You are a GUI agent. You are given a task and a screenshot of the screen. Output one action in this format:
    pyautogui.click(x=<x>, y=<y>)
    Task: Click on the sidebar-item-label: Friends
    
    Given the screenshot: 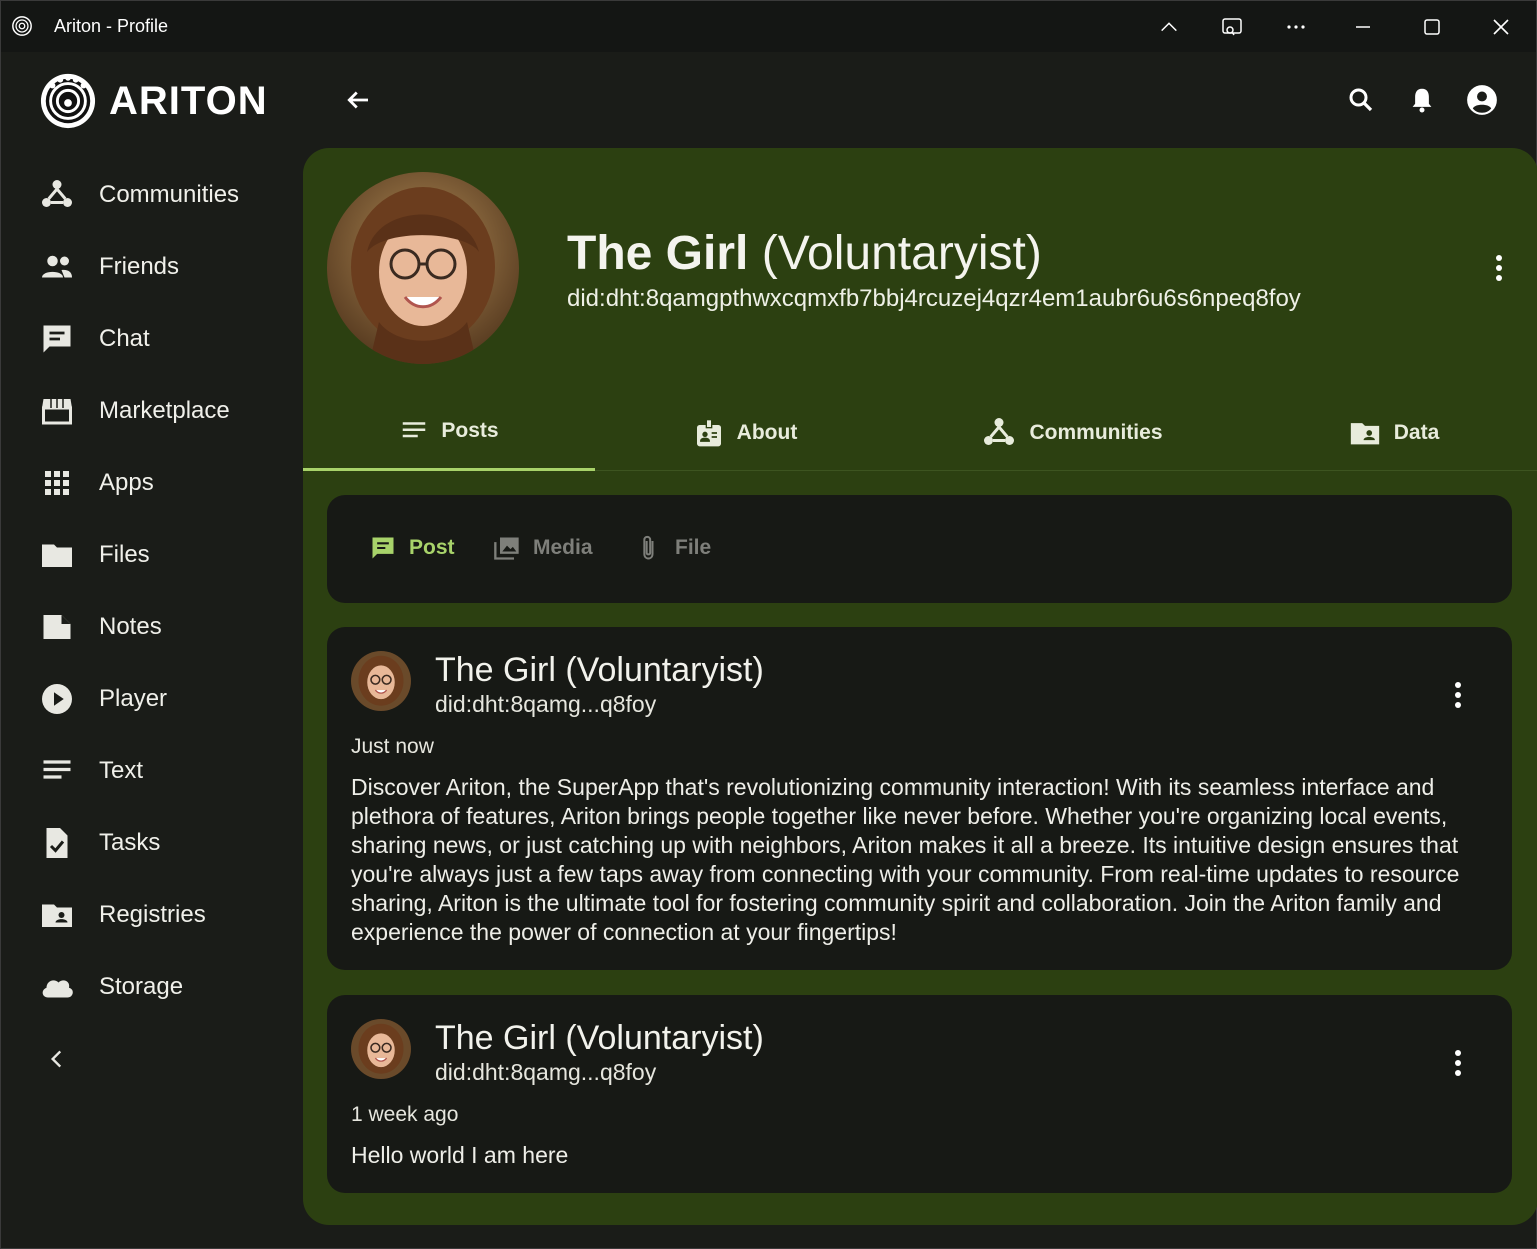 What is the action you would take?
    pyautogui.click(x=139, y=266)
    